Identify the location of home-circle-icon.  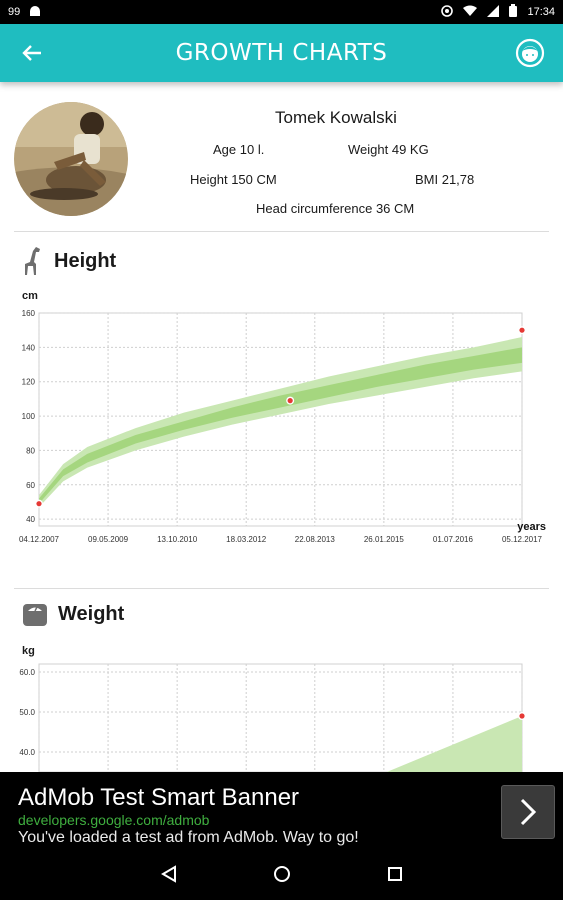
(282, 874).